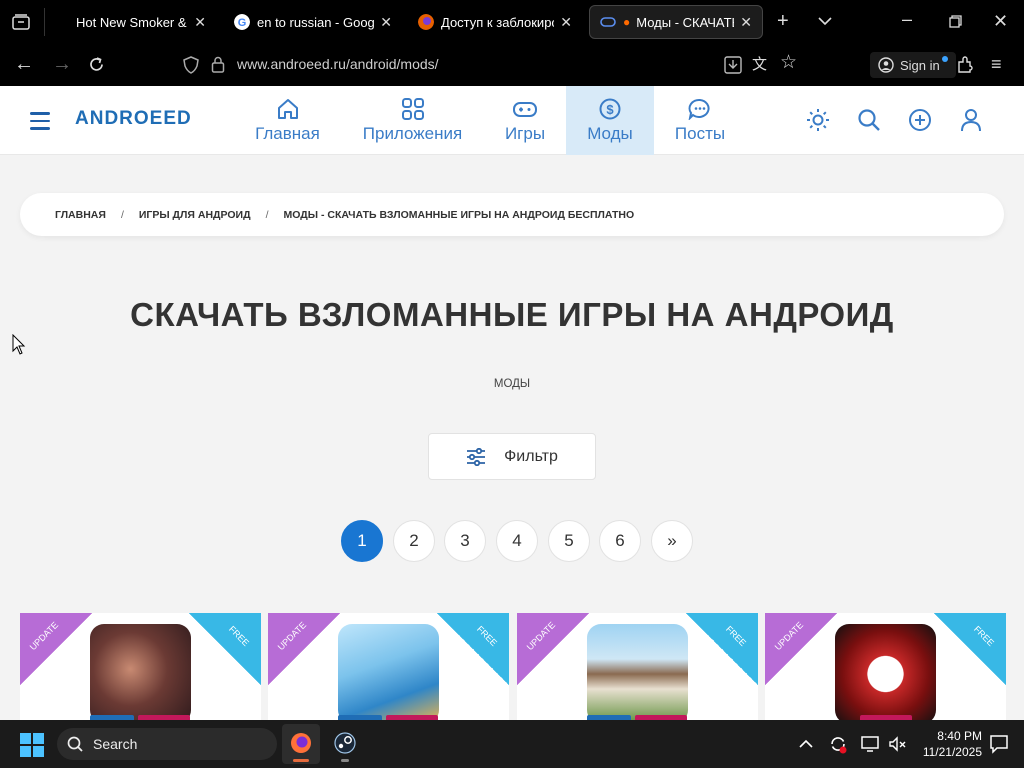 Image resolution: width=1024 pixels, height=768 pixels. What do you see at coordinates (32, 745) in the screenshot?
I see `windows-start-icon` at bounding box center [32, 745].